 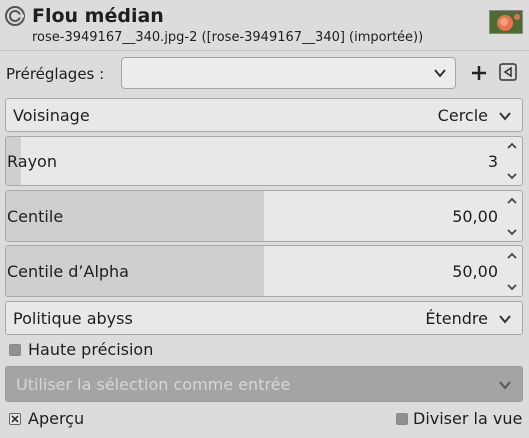 I want to click on selection-input-combo: Utiliser la sélection comme entrée, so click(x=264, y=384).